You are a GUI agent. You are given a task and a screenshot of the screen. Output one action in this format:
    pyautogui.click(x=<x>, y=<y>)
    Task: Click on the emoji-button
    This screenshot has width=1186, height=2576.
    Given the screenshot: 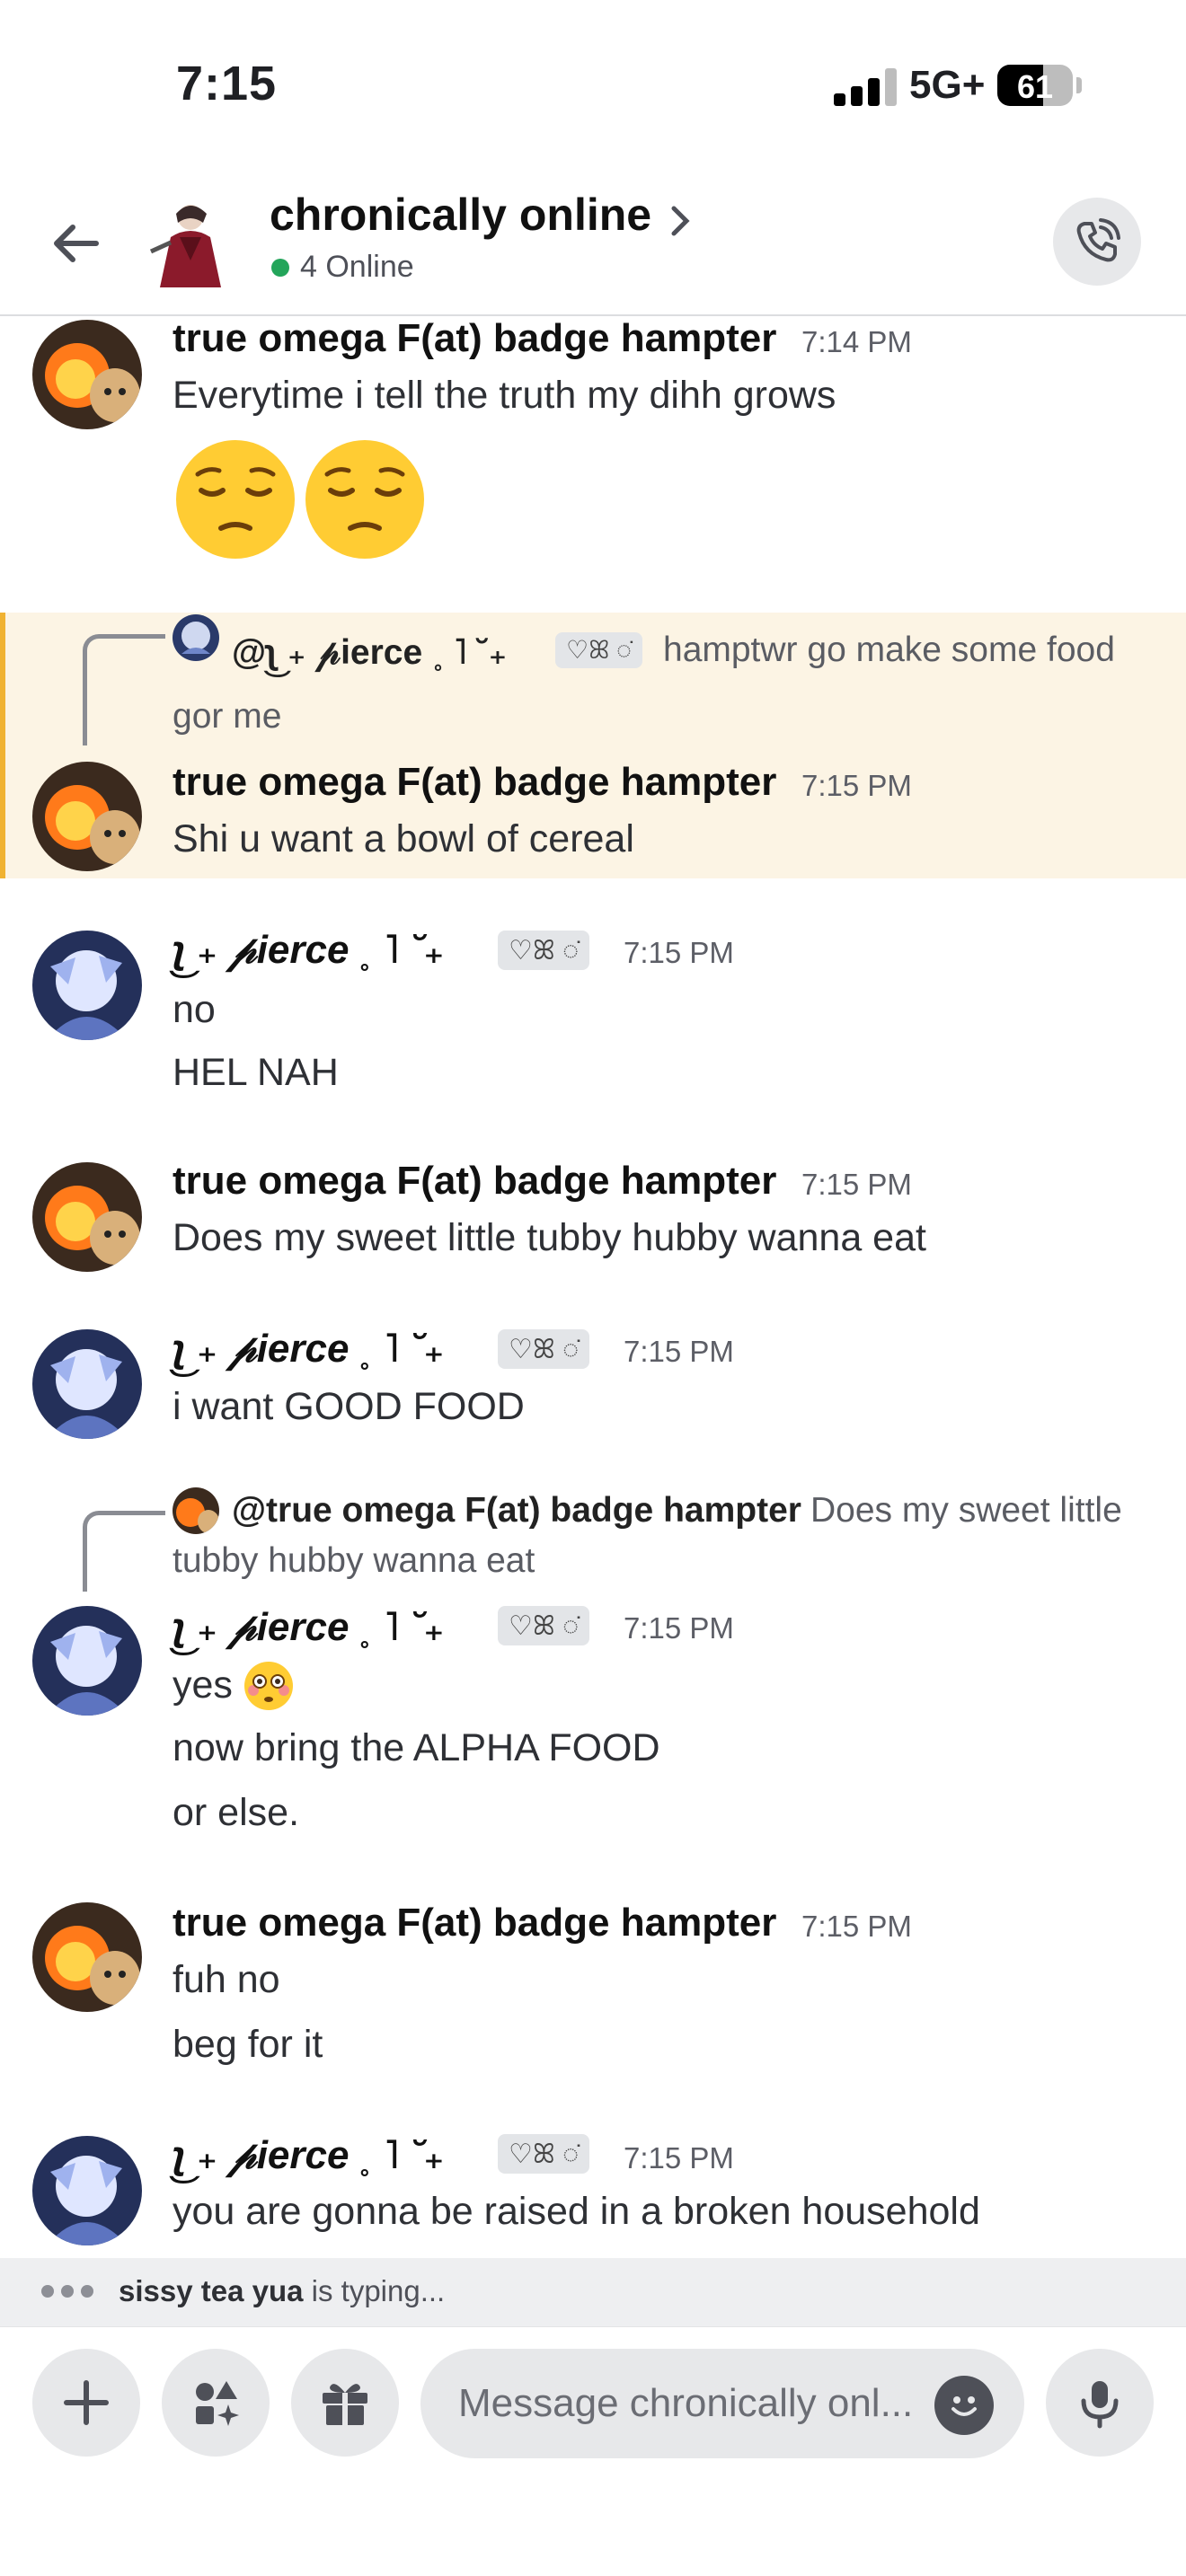 What is the action you would take?
    pyautogui.click(x=964, y=2405)
    